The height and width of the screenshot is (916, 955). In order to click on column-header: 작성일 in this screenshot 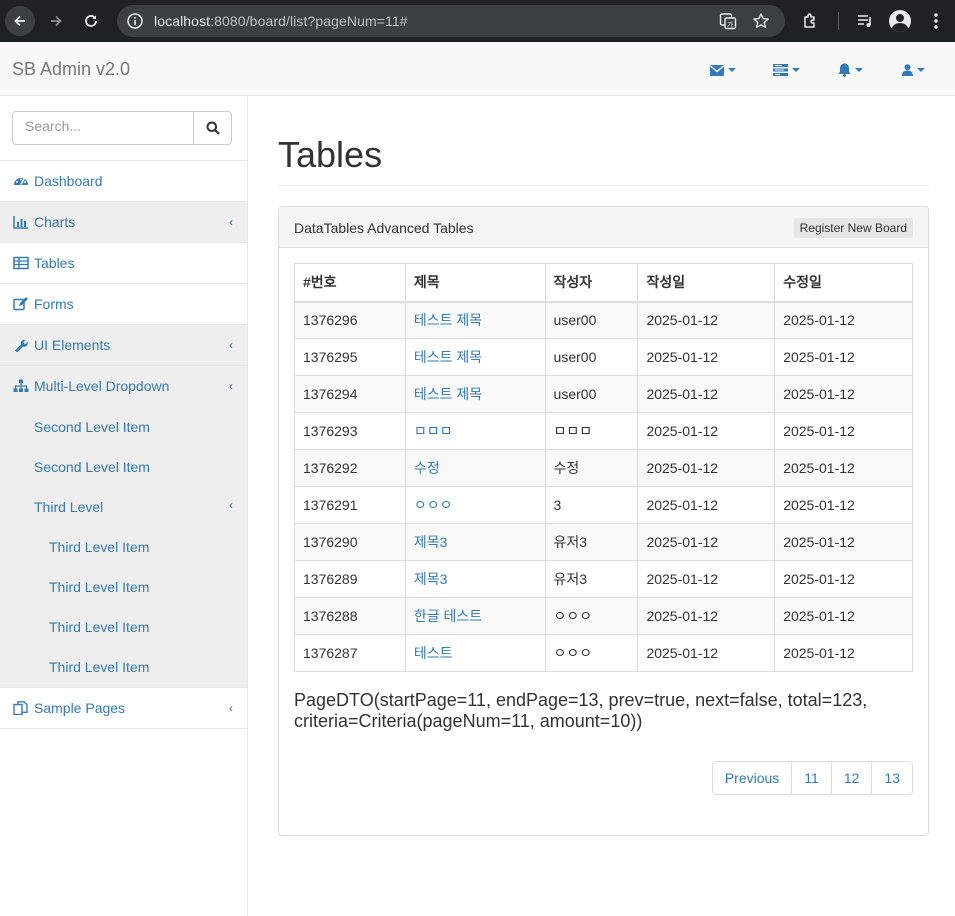, I will do `click(706, 283)`.